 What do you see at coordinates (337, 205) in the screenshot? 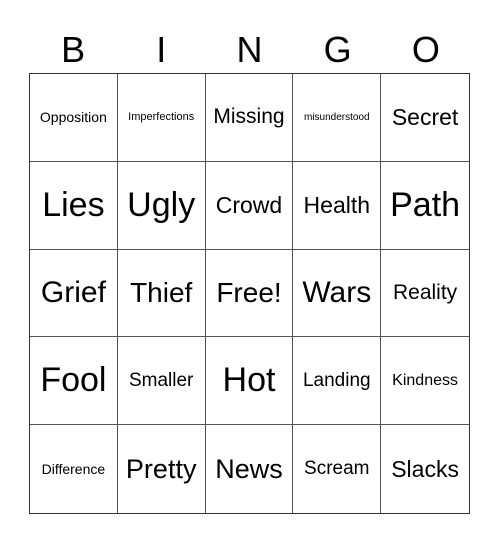
I see `bingo-cell: Health` at bounding box center [337, 205].